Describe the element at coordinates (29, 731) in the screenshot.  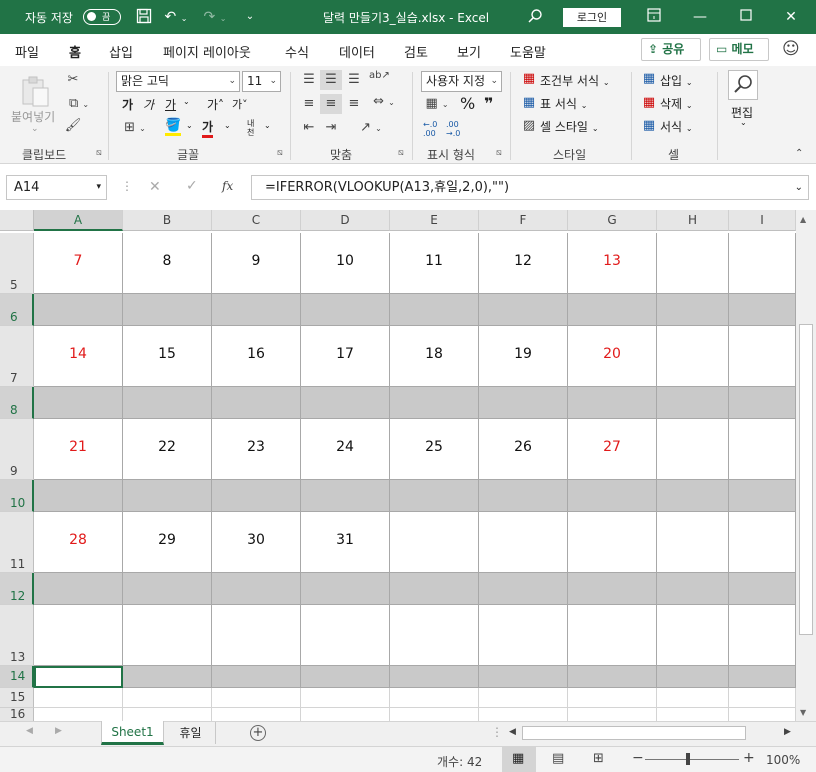
I see `prev-sheet-icon: ◀` at that location.